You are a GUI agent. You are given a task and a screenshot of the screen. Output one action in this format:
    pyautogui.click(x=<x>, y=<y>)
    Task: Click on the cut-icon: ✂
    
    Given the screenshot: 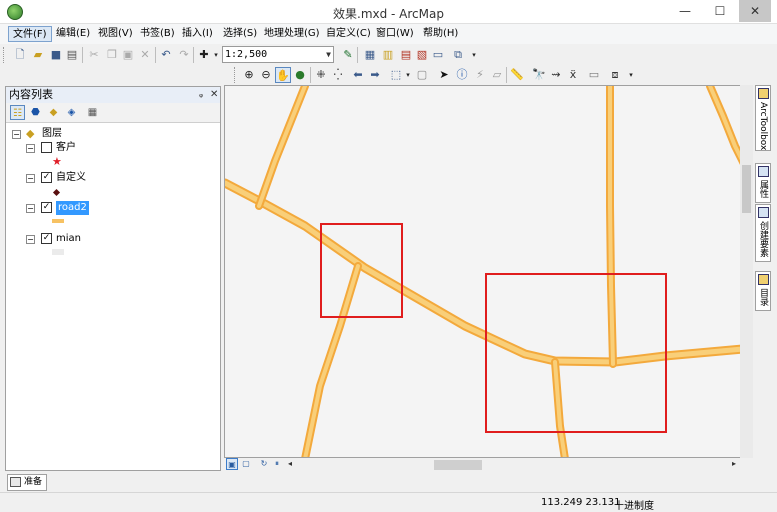 What is the action you would take?
    pyautogui.click(x=94, y=55)
    